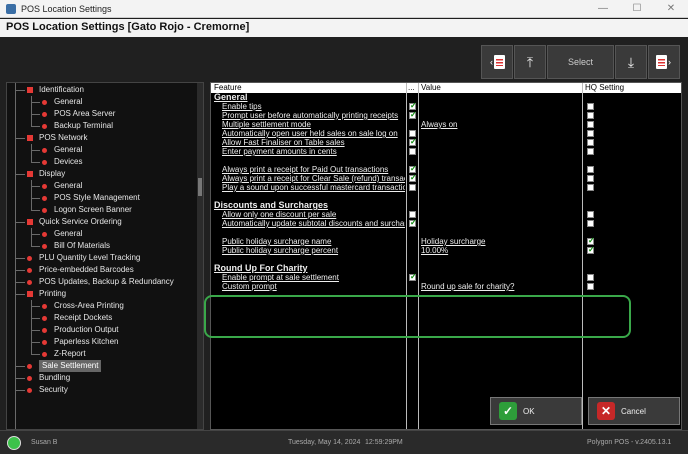 This screenshot has width=688, height=454. I want to click on tree-item-label: General, so click(68, 233).